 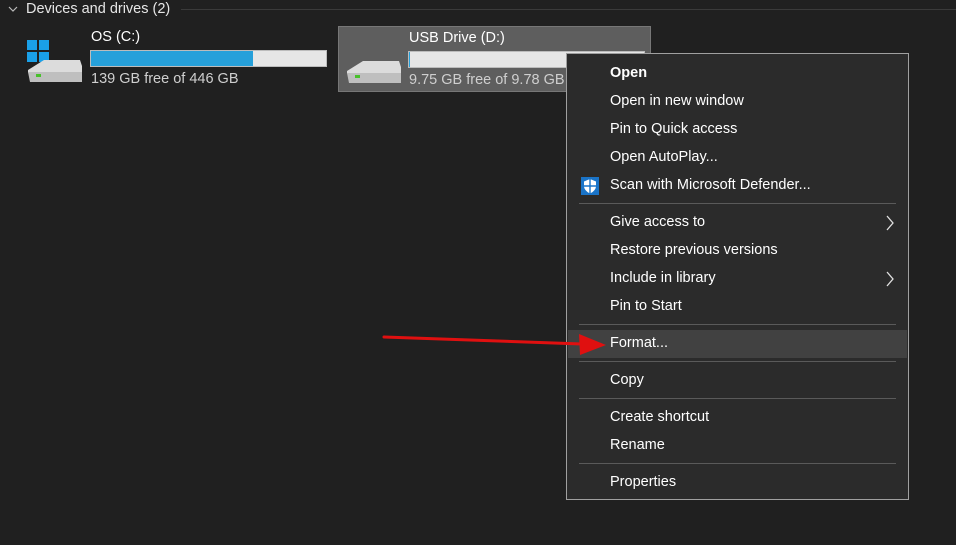 What do you see at coordinates (54, 61) in the screenshot?
I see `windows-drive-icon` at bounding box center [54, 61].